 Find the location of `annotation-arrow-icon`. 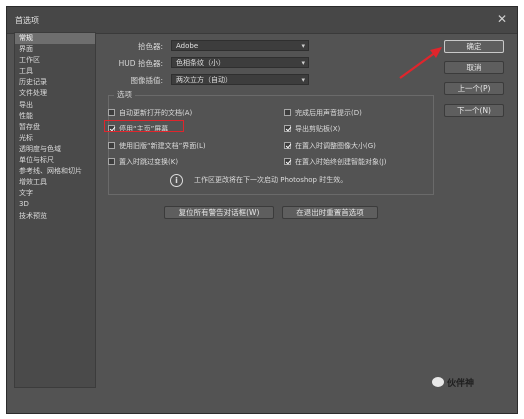

annotation-arrow-icon is located at coordinates (420, 63).